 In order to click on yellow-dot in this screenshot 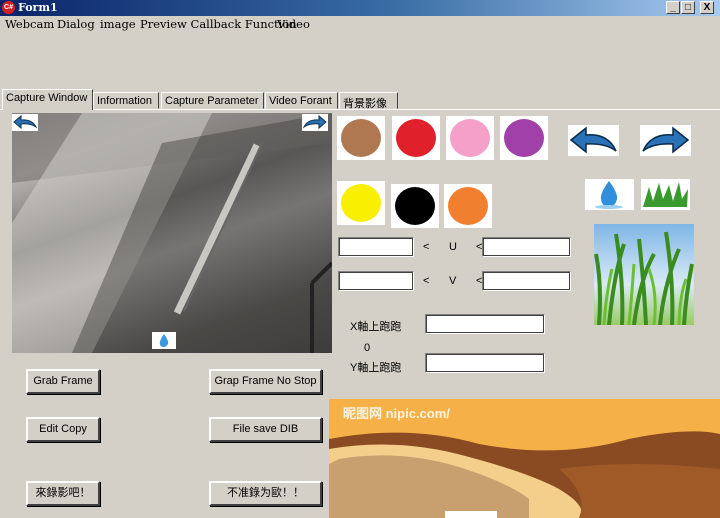, I will do `click(361, 203)`.